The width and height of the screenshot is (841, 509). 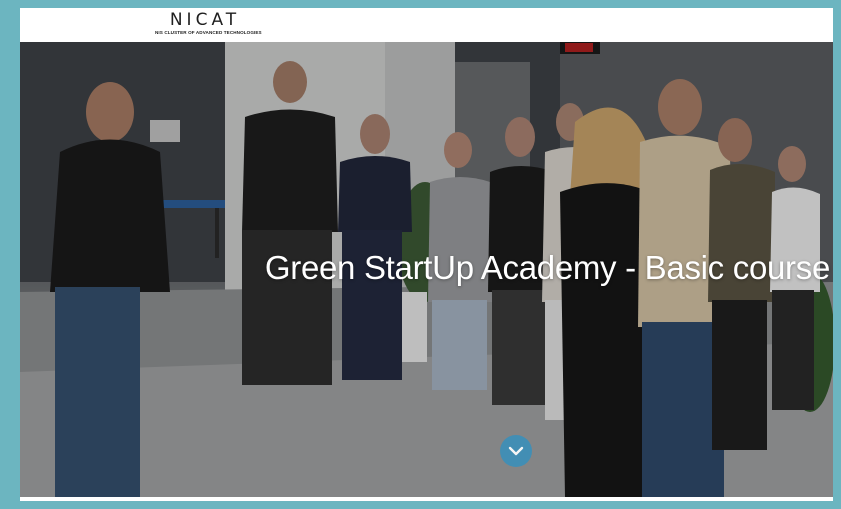 I want to click on logo-subtitle: NIS CLUSTER OF ADVANCED TECHNOLOGIES, so click(x=208, y=32).